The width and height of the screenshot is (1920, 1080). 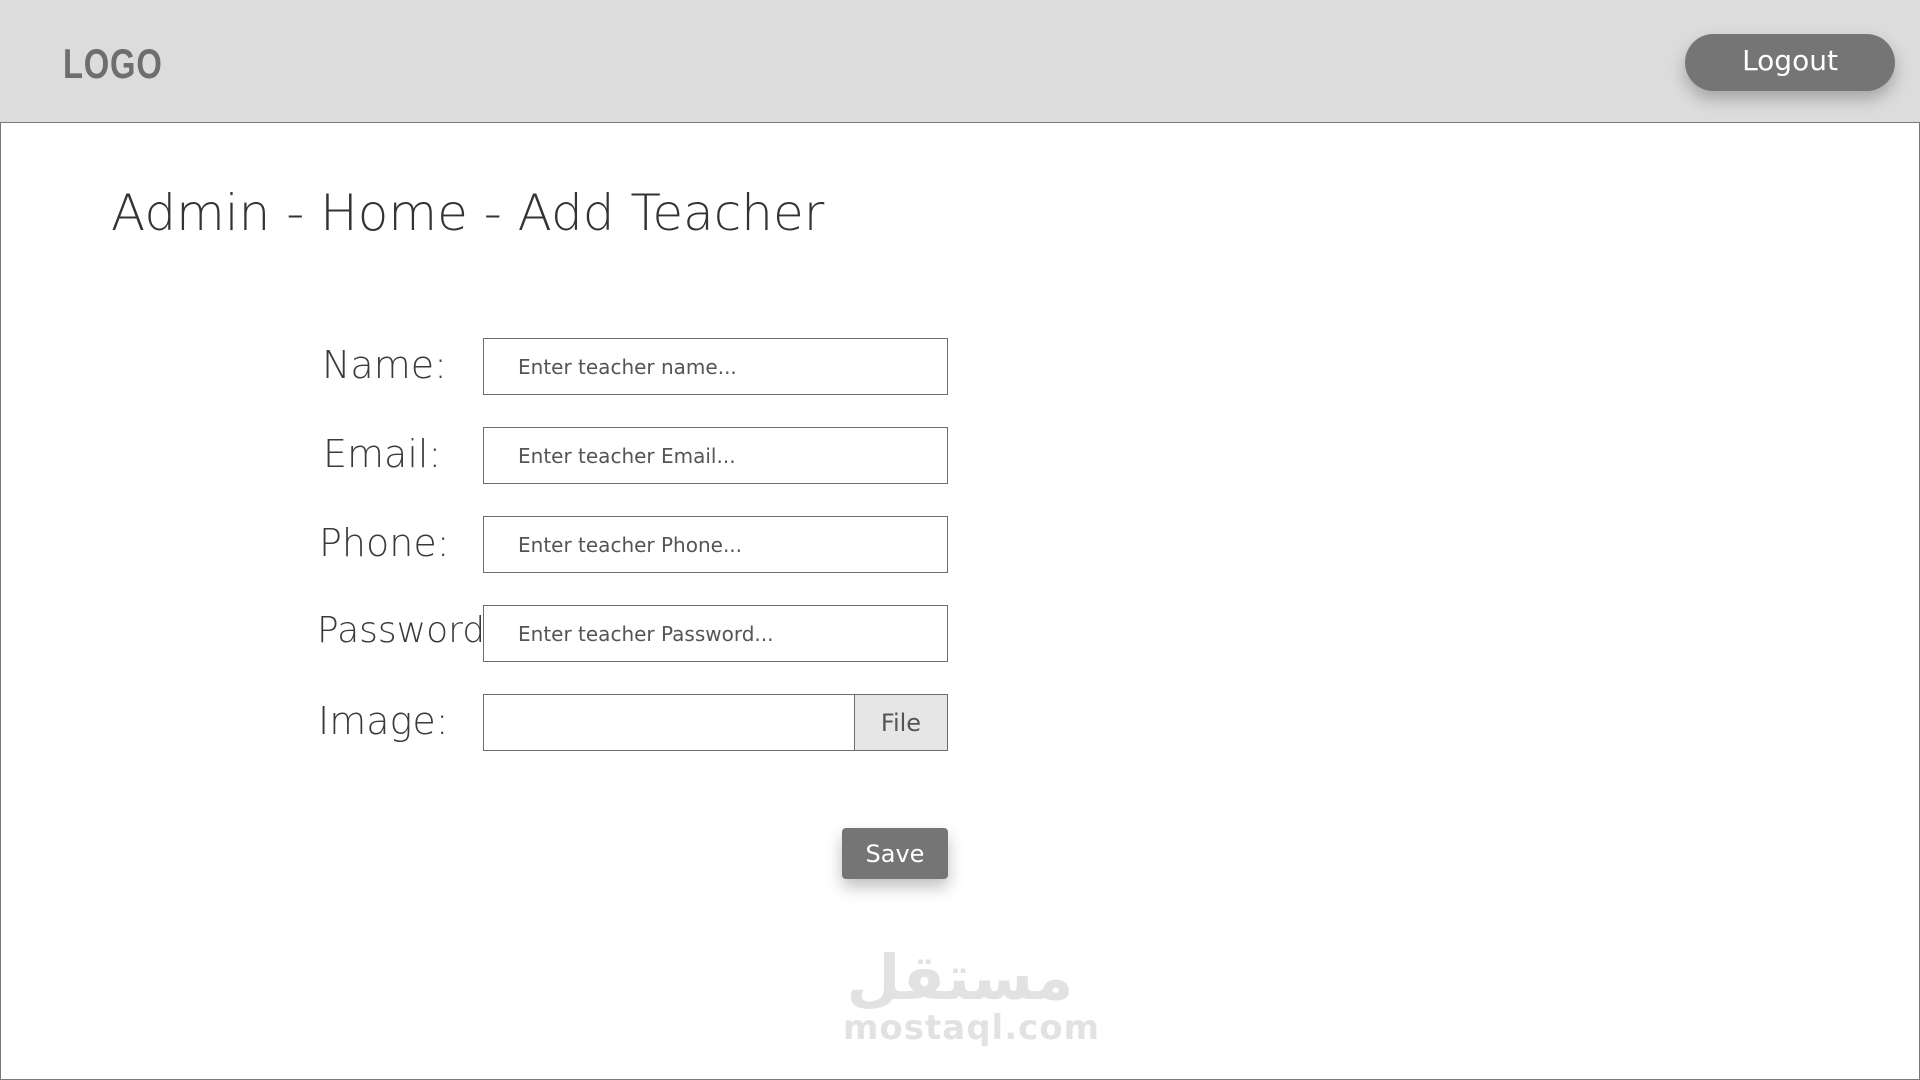 I want to click on name-label: Name:, so click(x=384, y=365).